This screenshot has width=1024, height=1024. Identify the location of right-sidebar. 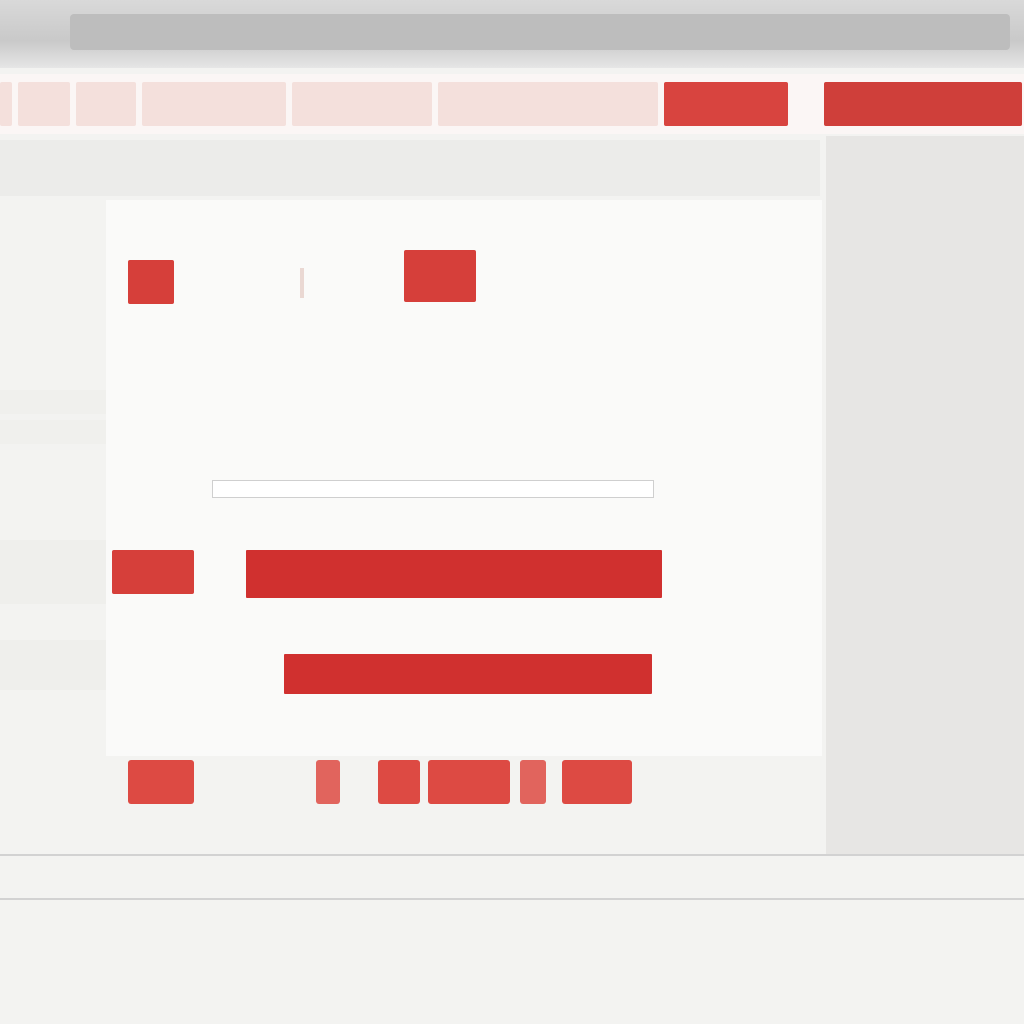
(925, 496).